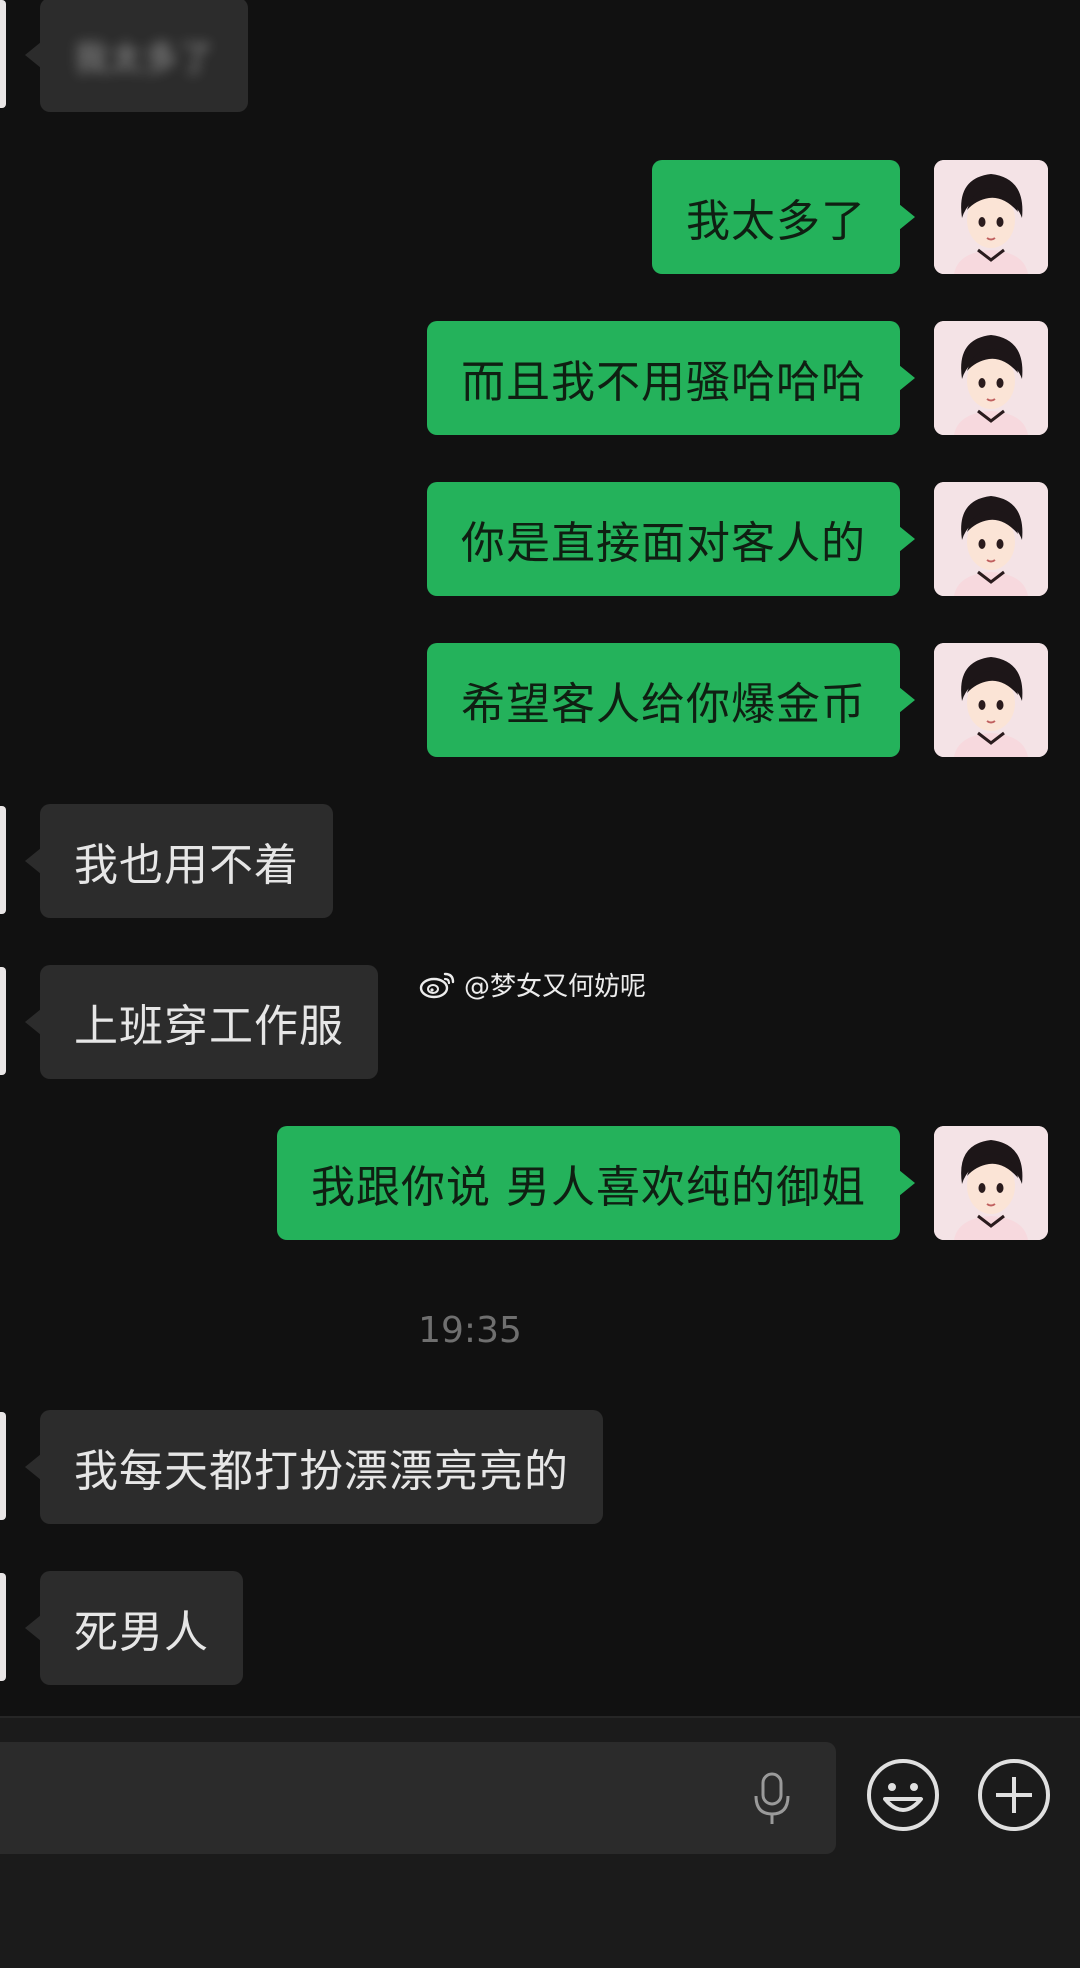 Image resolution: width=1080 pixels, height=1968 pixels. I want to click on chat-input-bar, so click(540, 1842).